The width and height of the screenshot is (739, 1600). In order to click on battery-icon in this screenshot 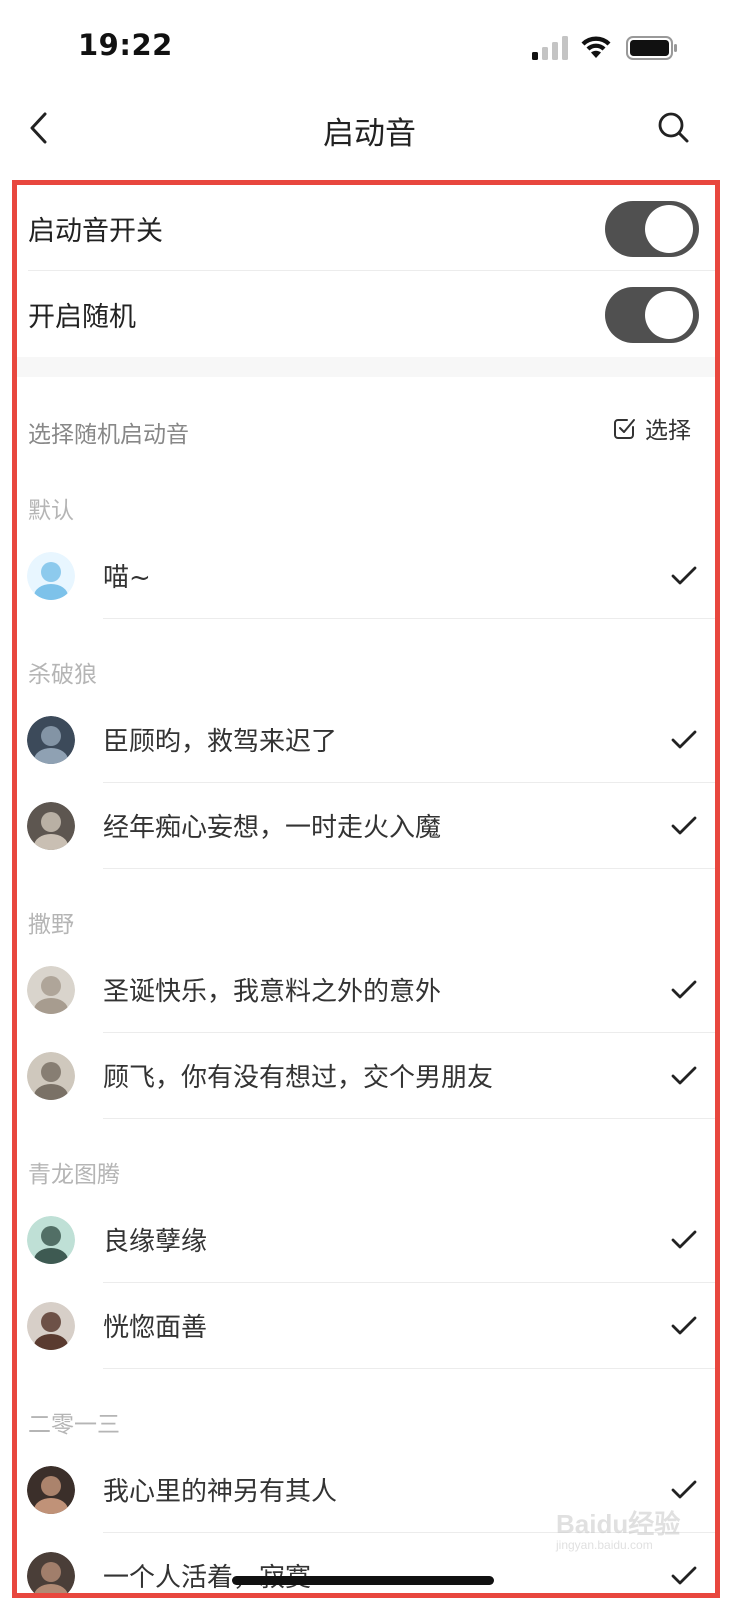, I will do `click(651, 48)`.